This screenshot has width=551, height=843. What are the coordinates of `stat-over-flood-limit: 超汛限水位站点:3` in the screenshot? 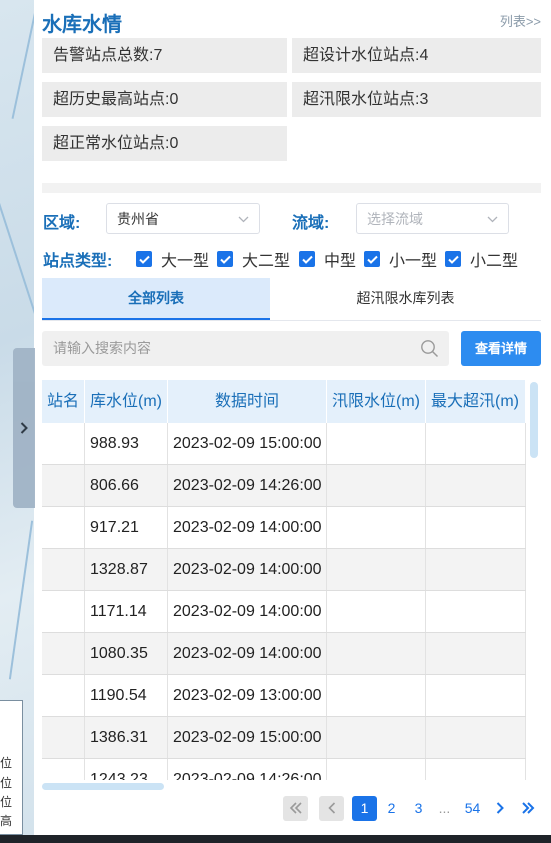 It's located at (416, 99).